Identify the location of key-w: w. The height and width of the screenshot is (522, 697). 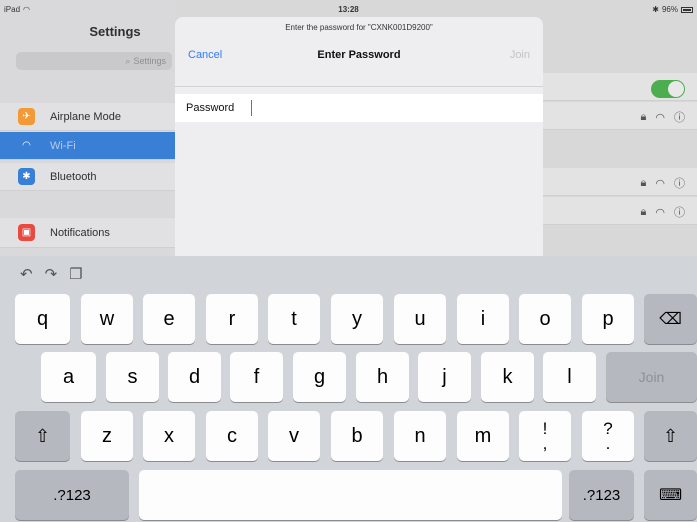
(107, 319).